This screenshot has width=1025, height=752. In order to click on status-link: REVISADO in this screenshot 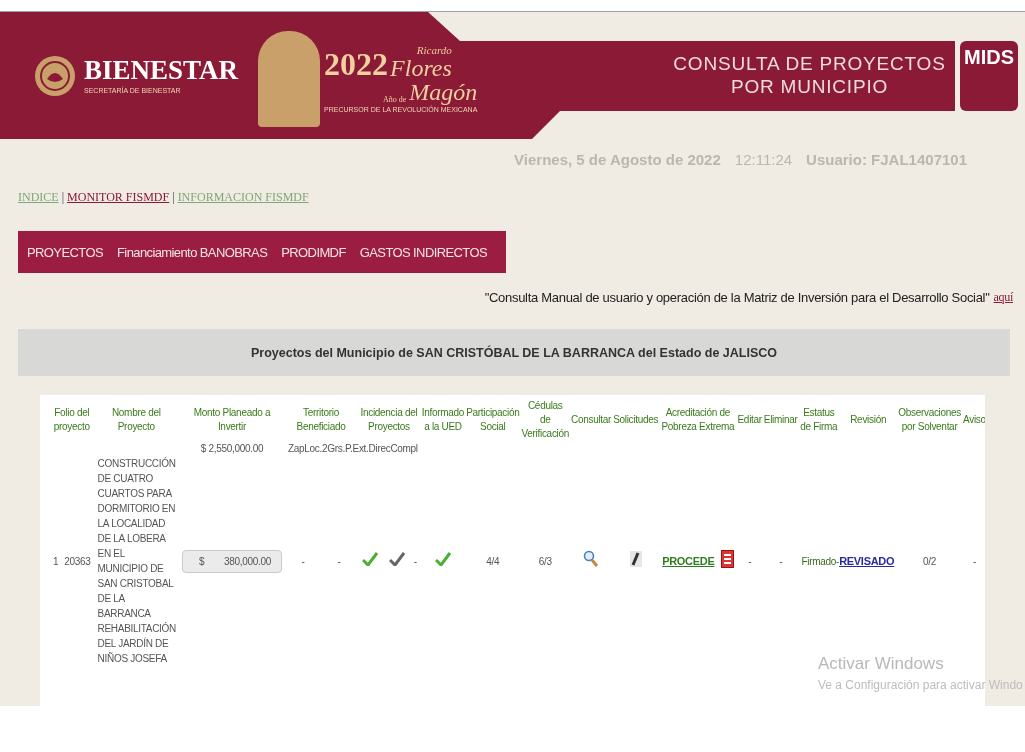, I will do `click(867, 560)`.